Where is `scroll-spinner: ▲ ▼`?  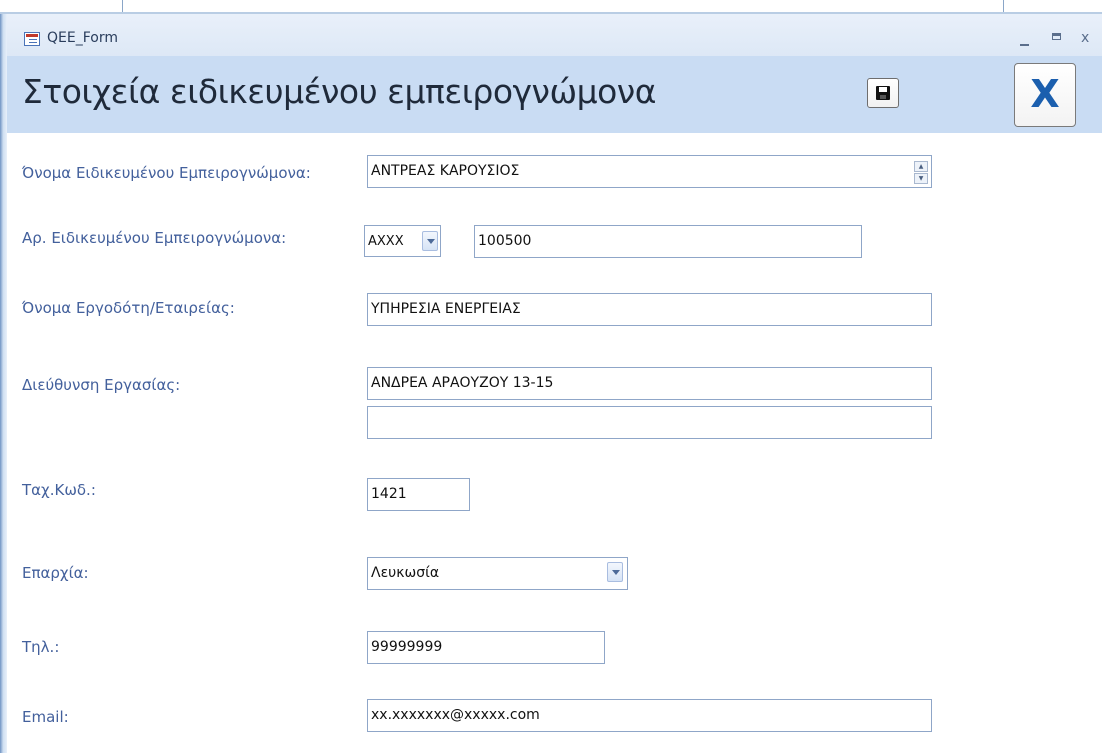 scroll-spinner: ▲ ▼ is located at coordinates (921, 172).